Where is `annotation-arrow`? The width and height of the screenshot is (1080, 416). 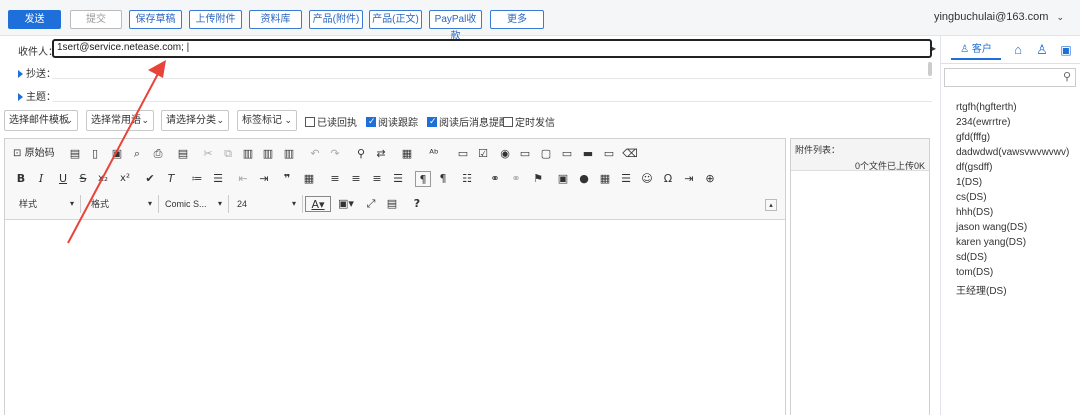
annotation-arrow is located at coordinates (116, 152).